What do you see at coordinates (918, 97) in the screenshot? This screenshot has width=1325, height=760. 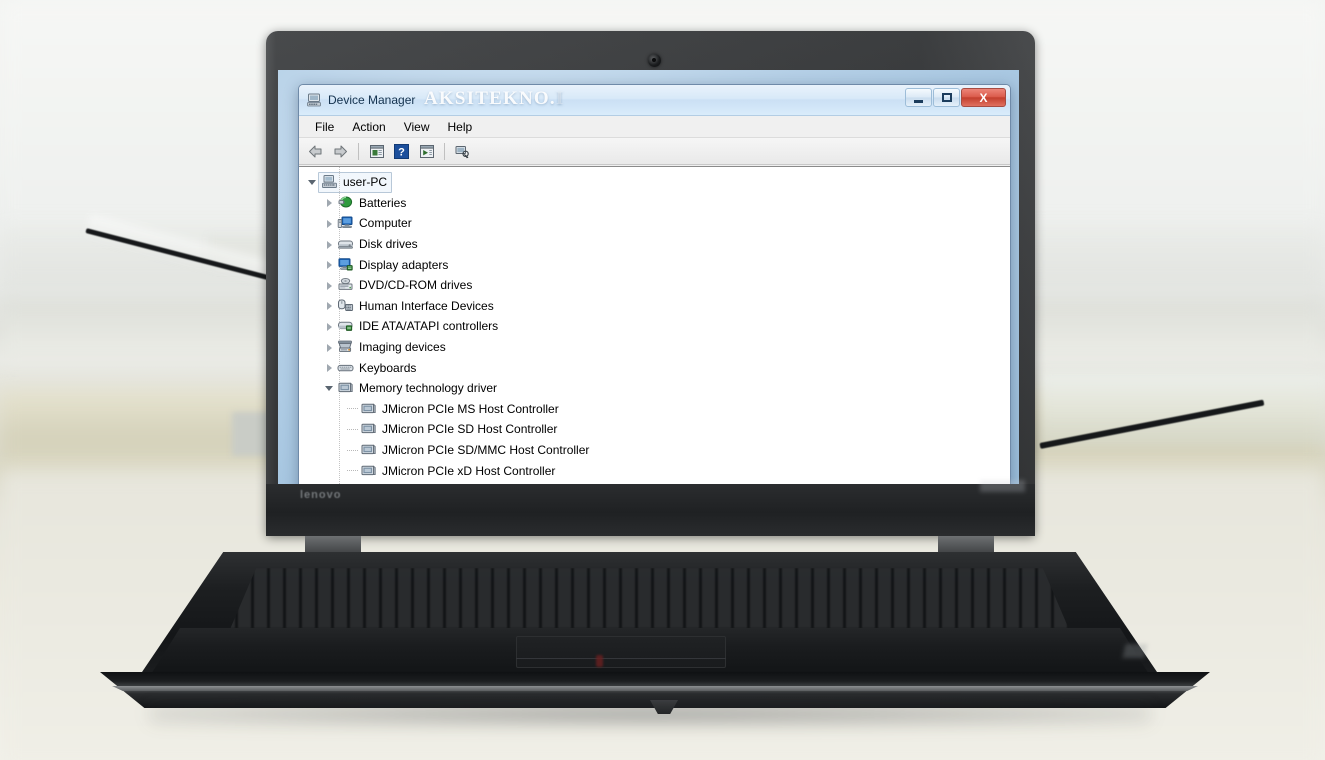 I see `minimize-button` at bounding box center [918, 97].